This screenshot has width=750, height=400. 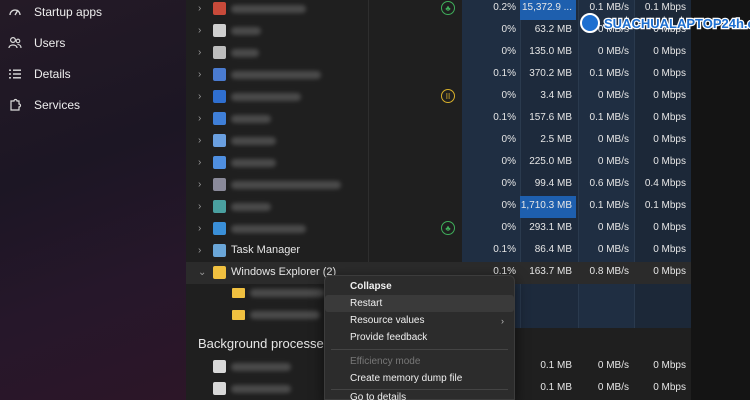 I want to click on sidebar-item-users: Users, so click(x=93, y=43).